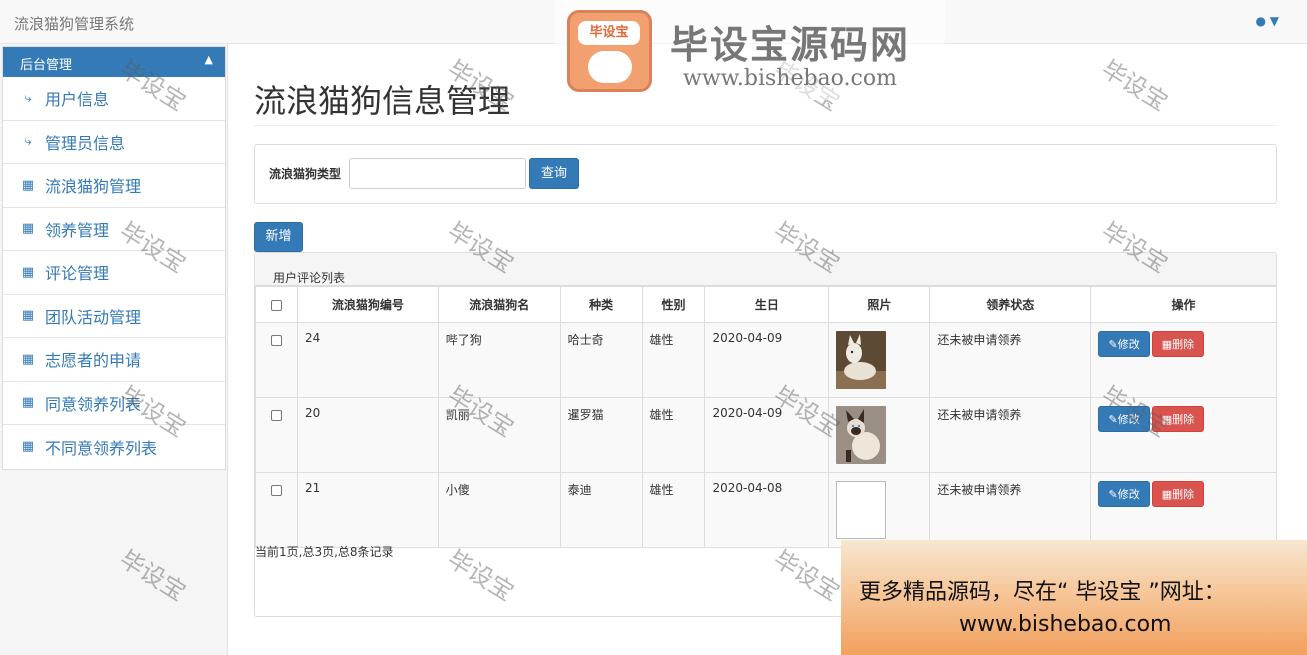 This screenshot has width=1307, height=655. What do you see at coordinates (437, 173) in the screenshot?
I see `pet-type-search-input` at bounding box center [437, 173].